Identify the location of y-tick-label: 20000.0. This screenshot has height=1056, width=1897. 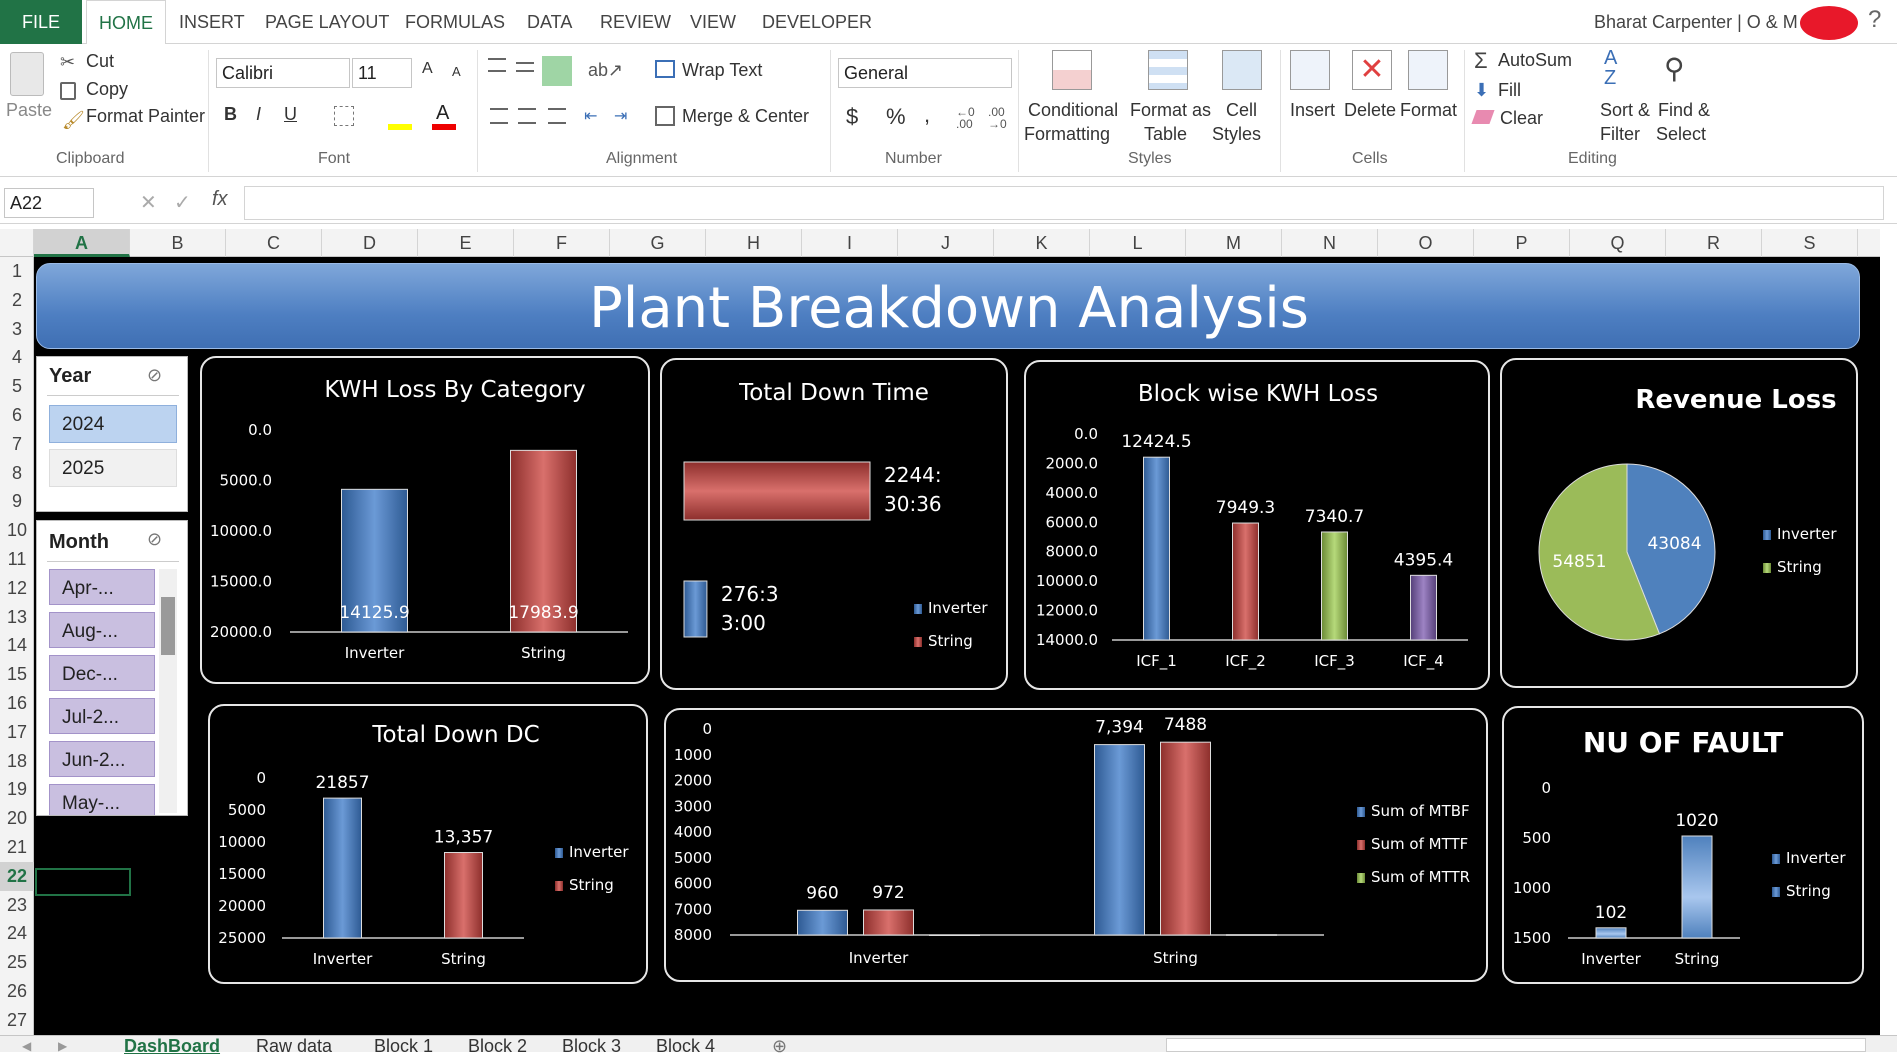
(241, 632).